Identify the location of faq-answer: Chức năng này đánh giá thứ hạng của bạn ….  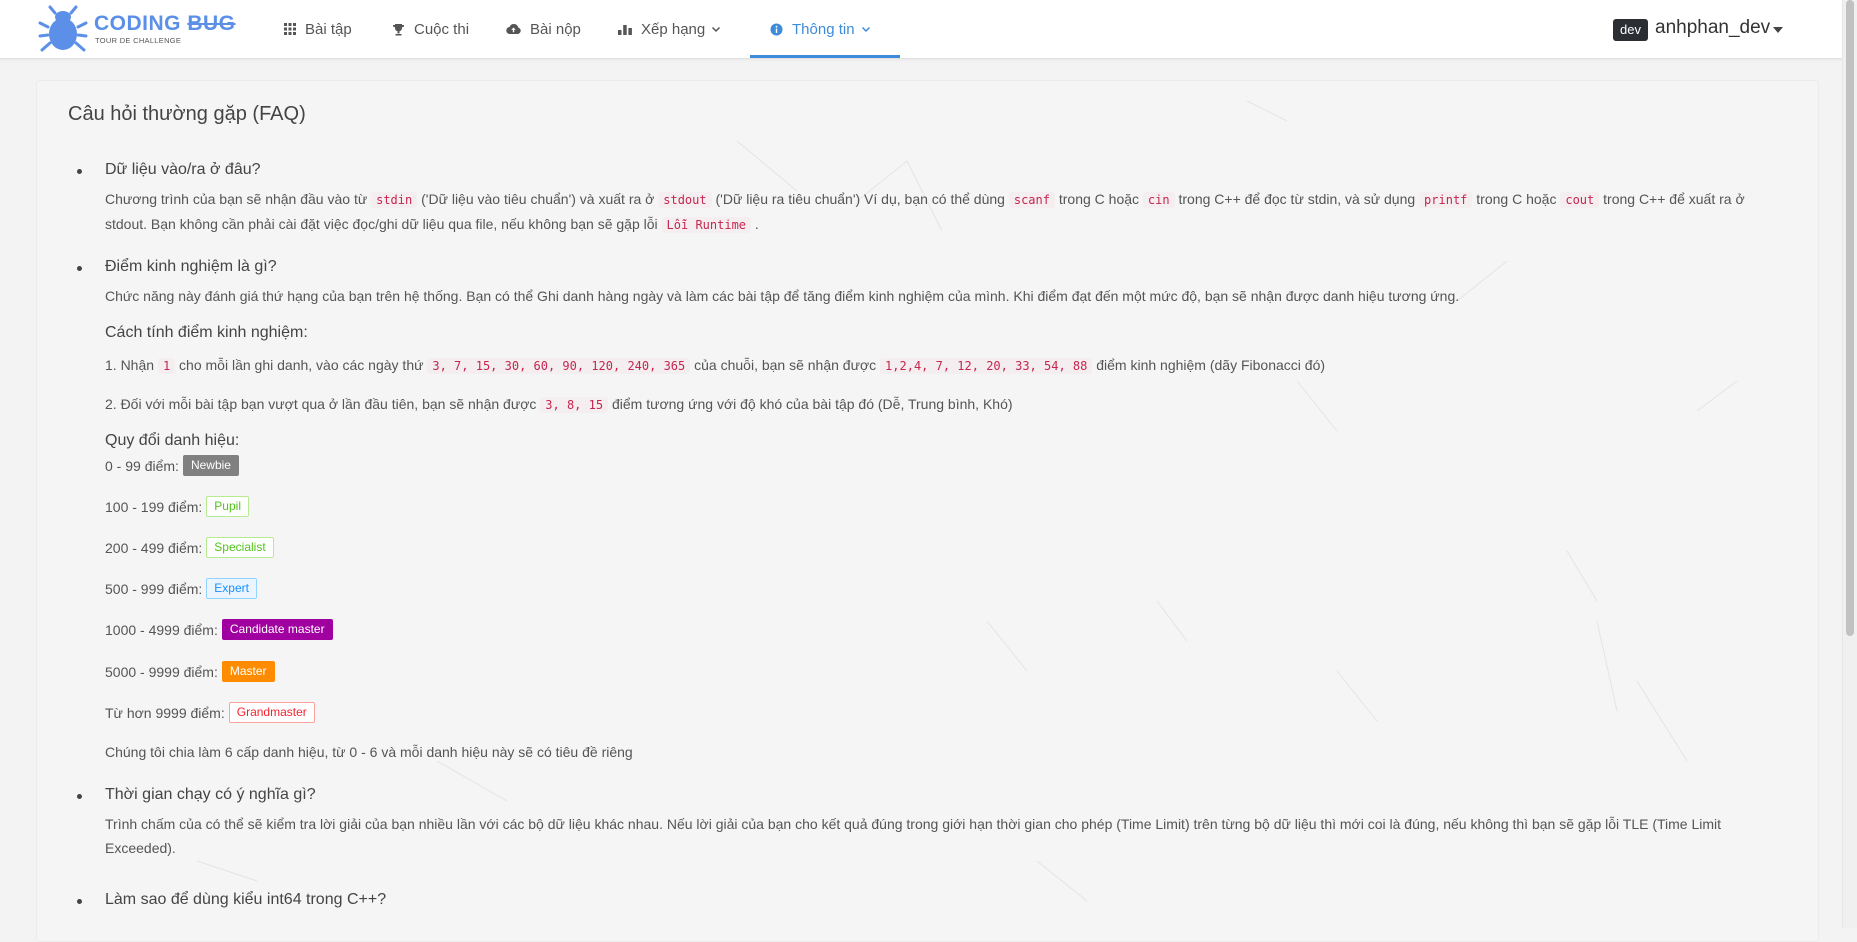
(782, 296).